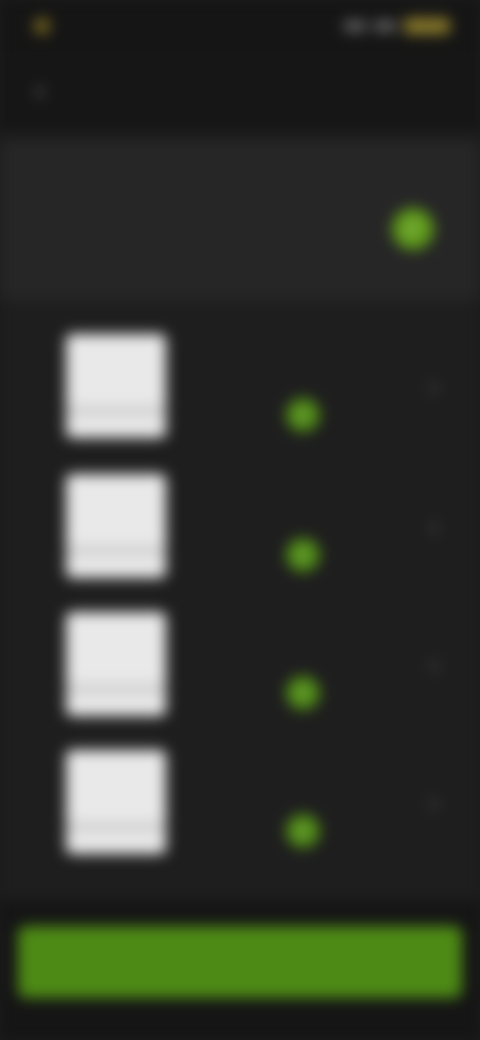 This screenshot has width=480, height=1040. I want to click on status-right, so click(397, 26).